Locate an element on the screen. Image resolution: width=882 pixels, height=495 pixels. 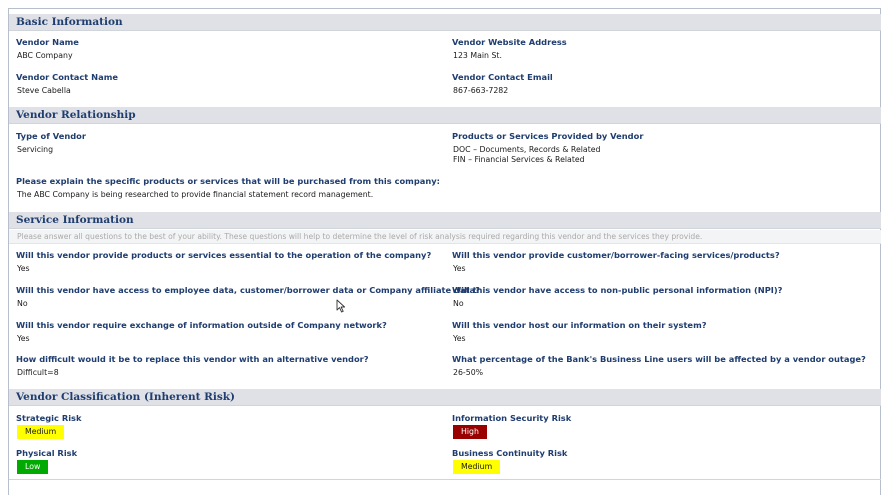
product-item: FIN – Financial Services & Related is located at coordinates (519, 159).